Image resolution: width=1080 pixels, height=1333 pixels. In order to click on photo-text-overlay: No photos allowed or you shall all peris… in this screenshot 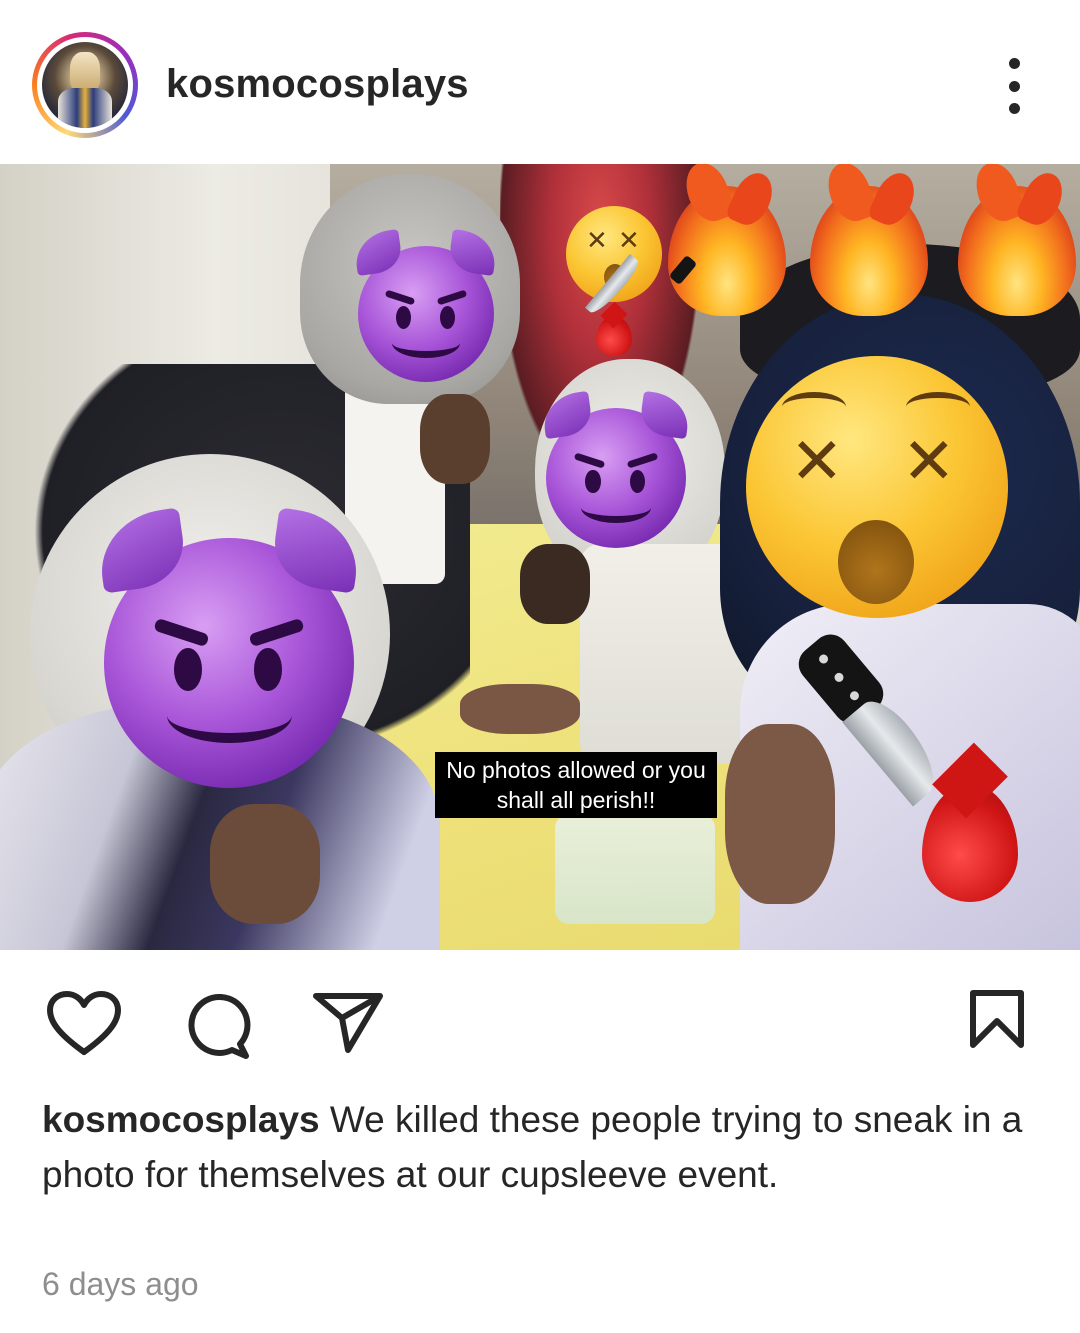, I will do `click(576, 785)`.